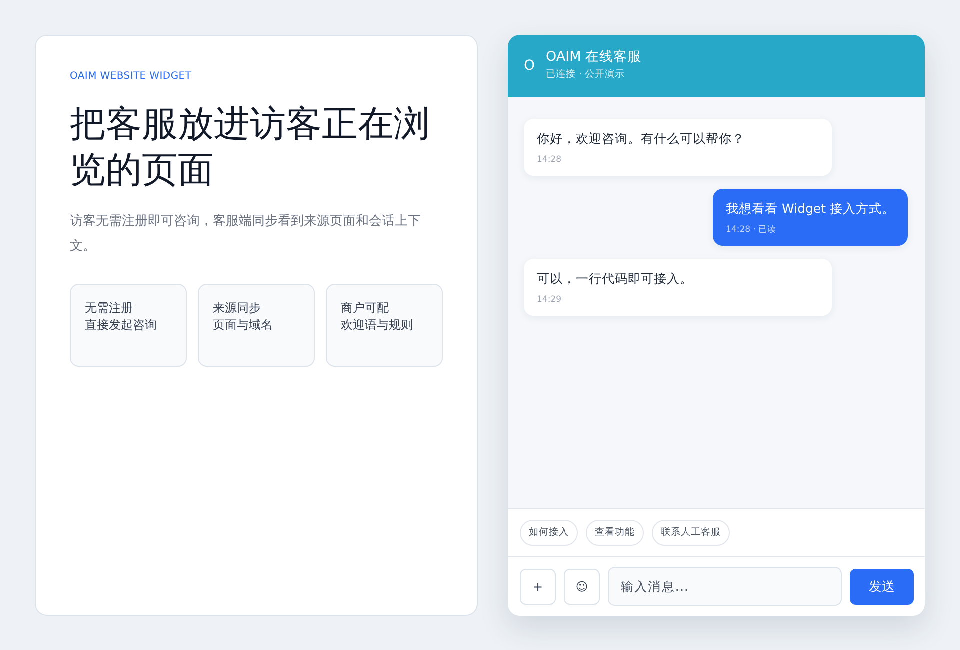 The image size is (960, 650). I want to click on chat-title: OAIM 在线客服, so click(594, 57).